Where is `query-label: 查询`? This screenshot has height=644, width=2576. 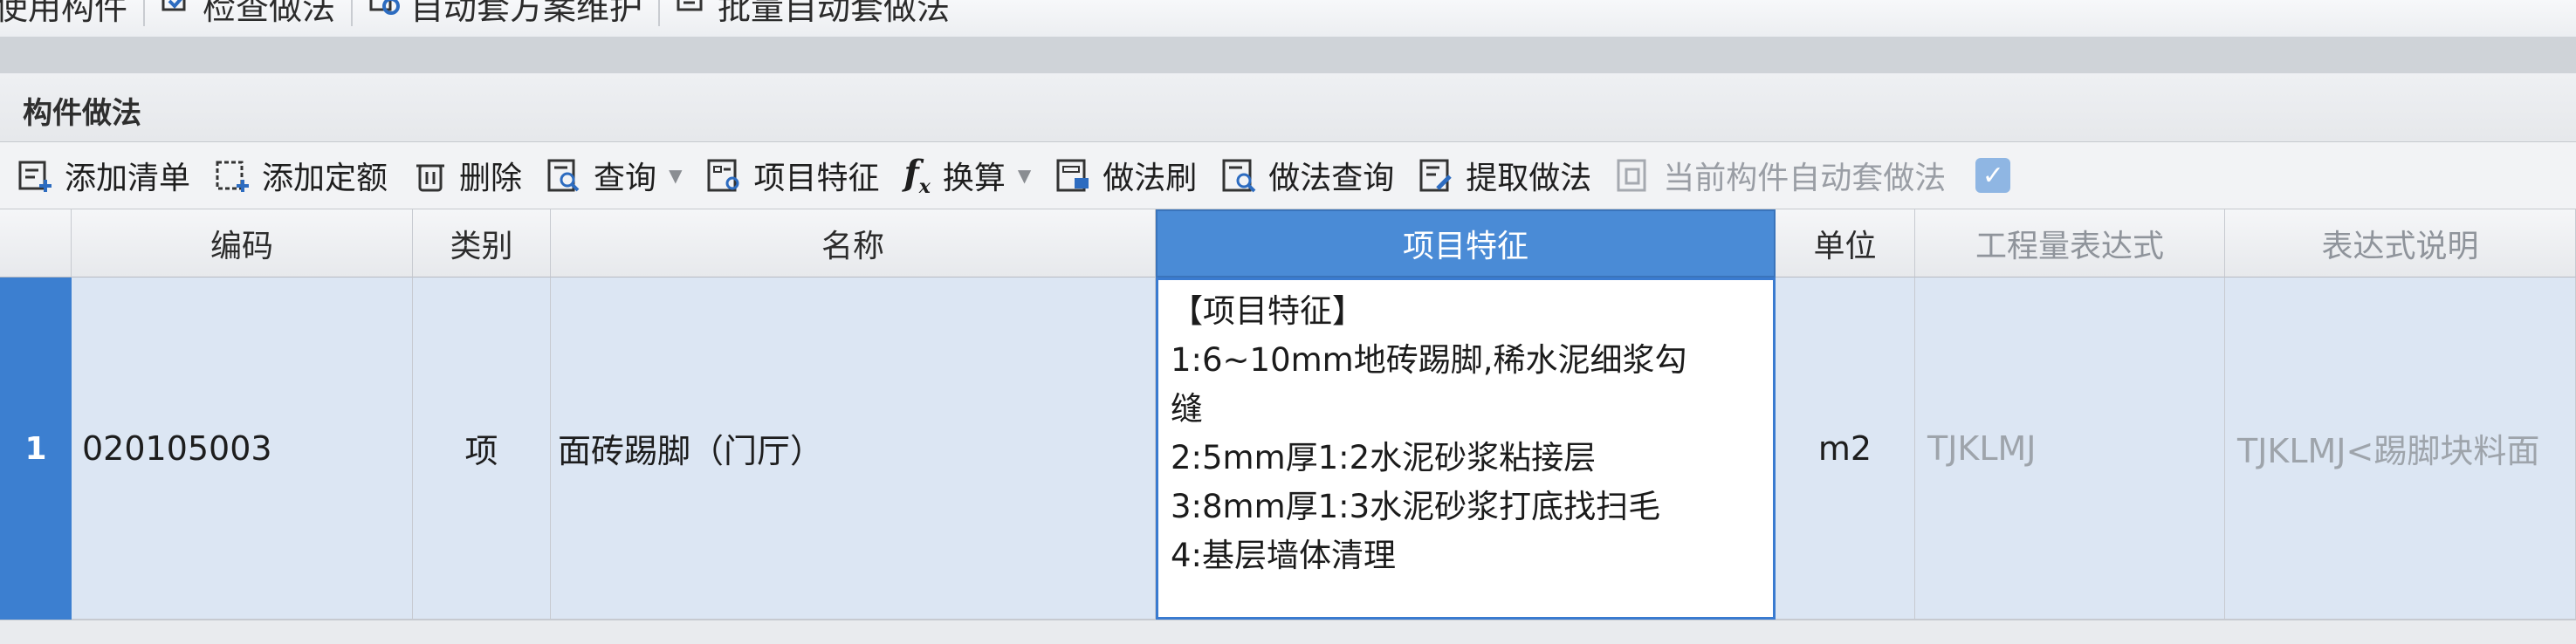
query-label: 查询 is located at coordinates (625, 178).